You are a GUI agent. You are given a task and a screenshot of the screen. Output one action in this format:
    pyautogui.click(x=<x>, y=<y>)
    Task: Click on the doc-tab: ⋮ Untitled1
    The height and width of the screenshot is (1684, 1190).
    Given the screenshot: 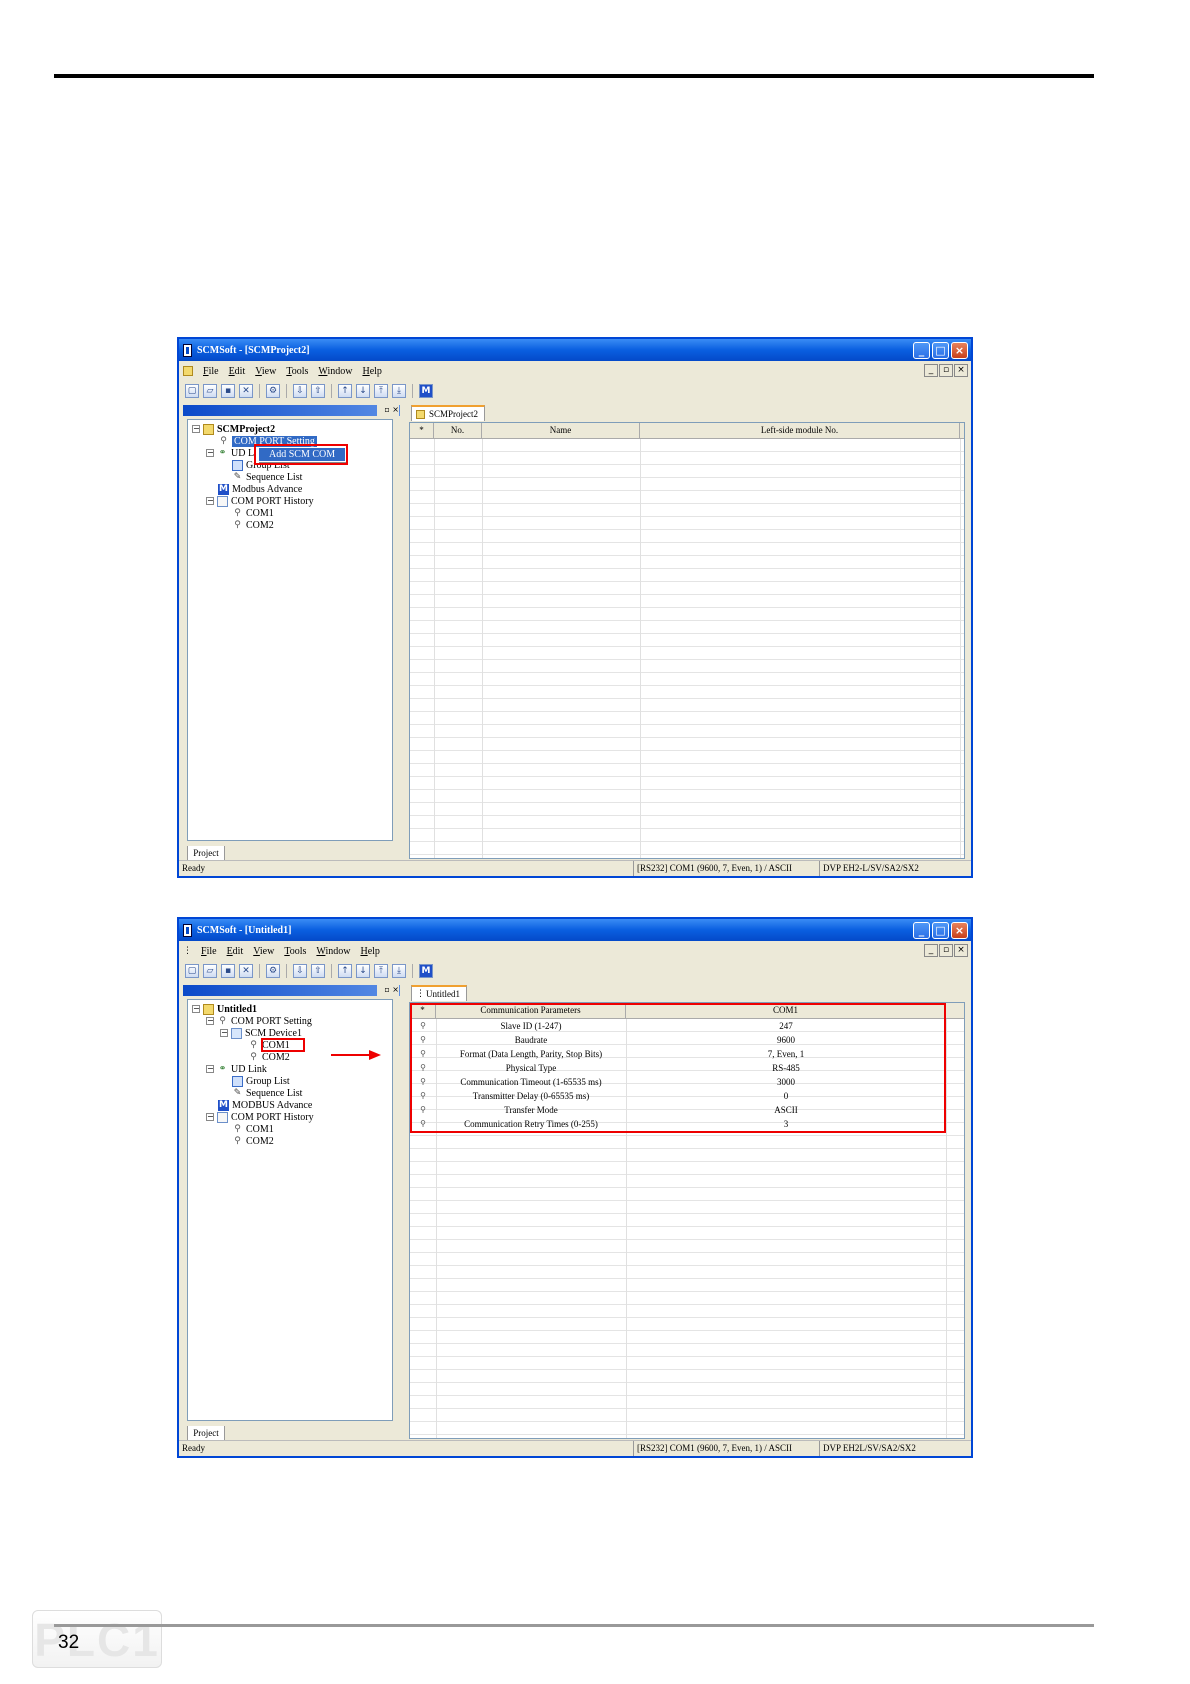 What is the action you would take?
    pyautogui.click(x=439, y=993)
    